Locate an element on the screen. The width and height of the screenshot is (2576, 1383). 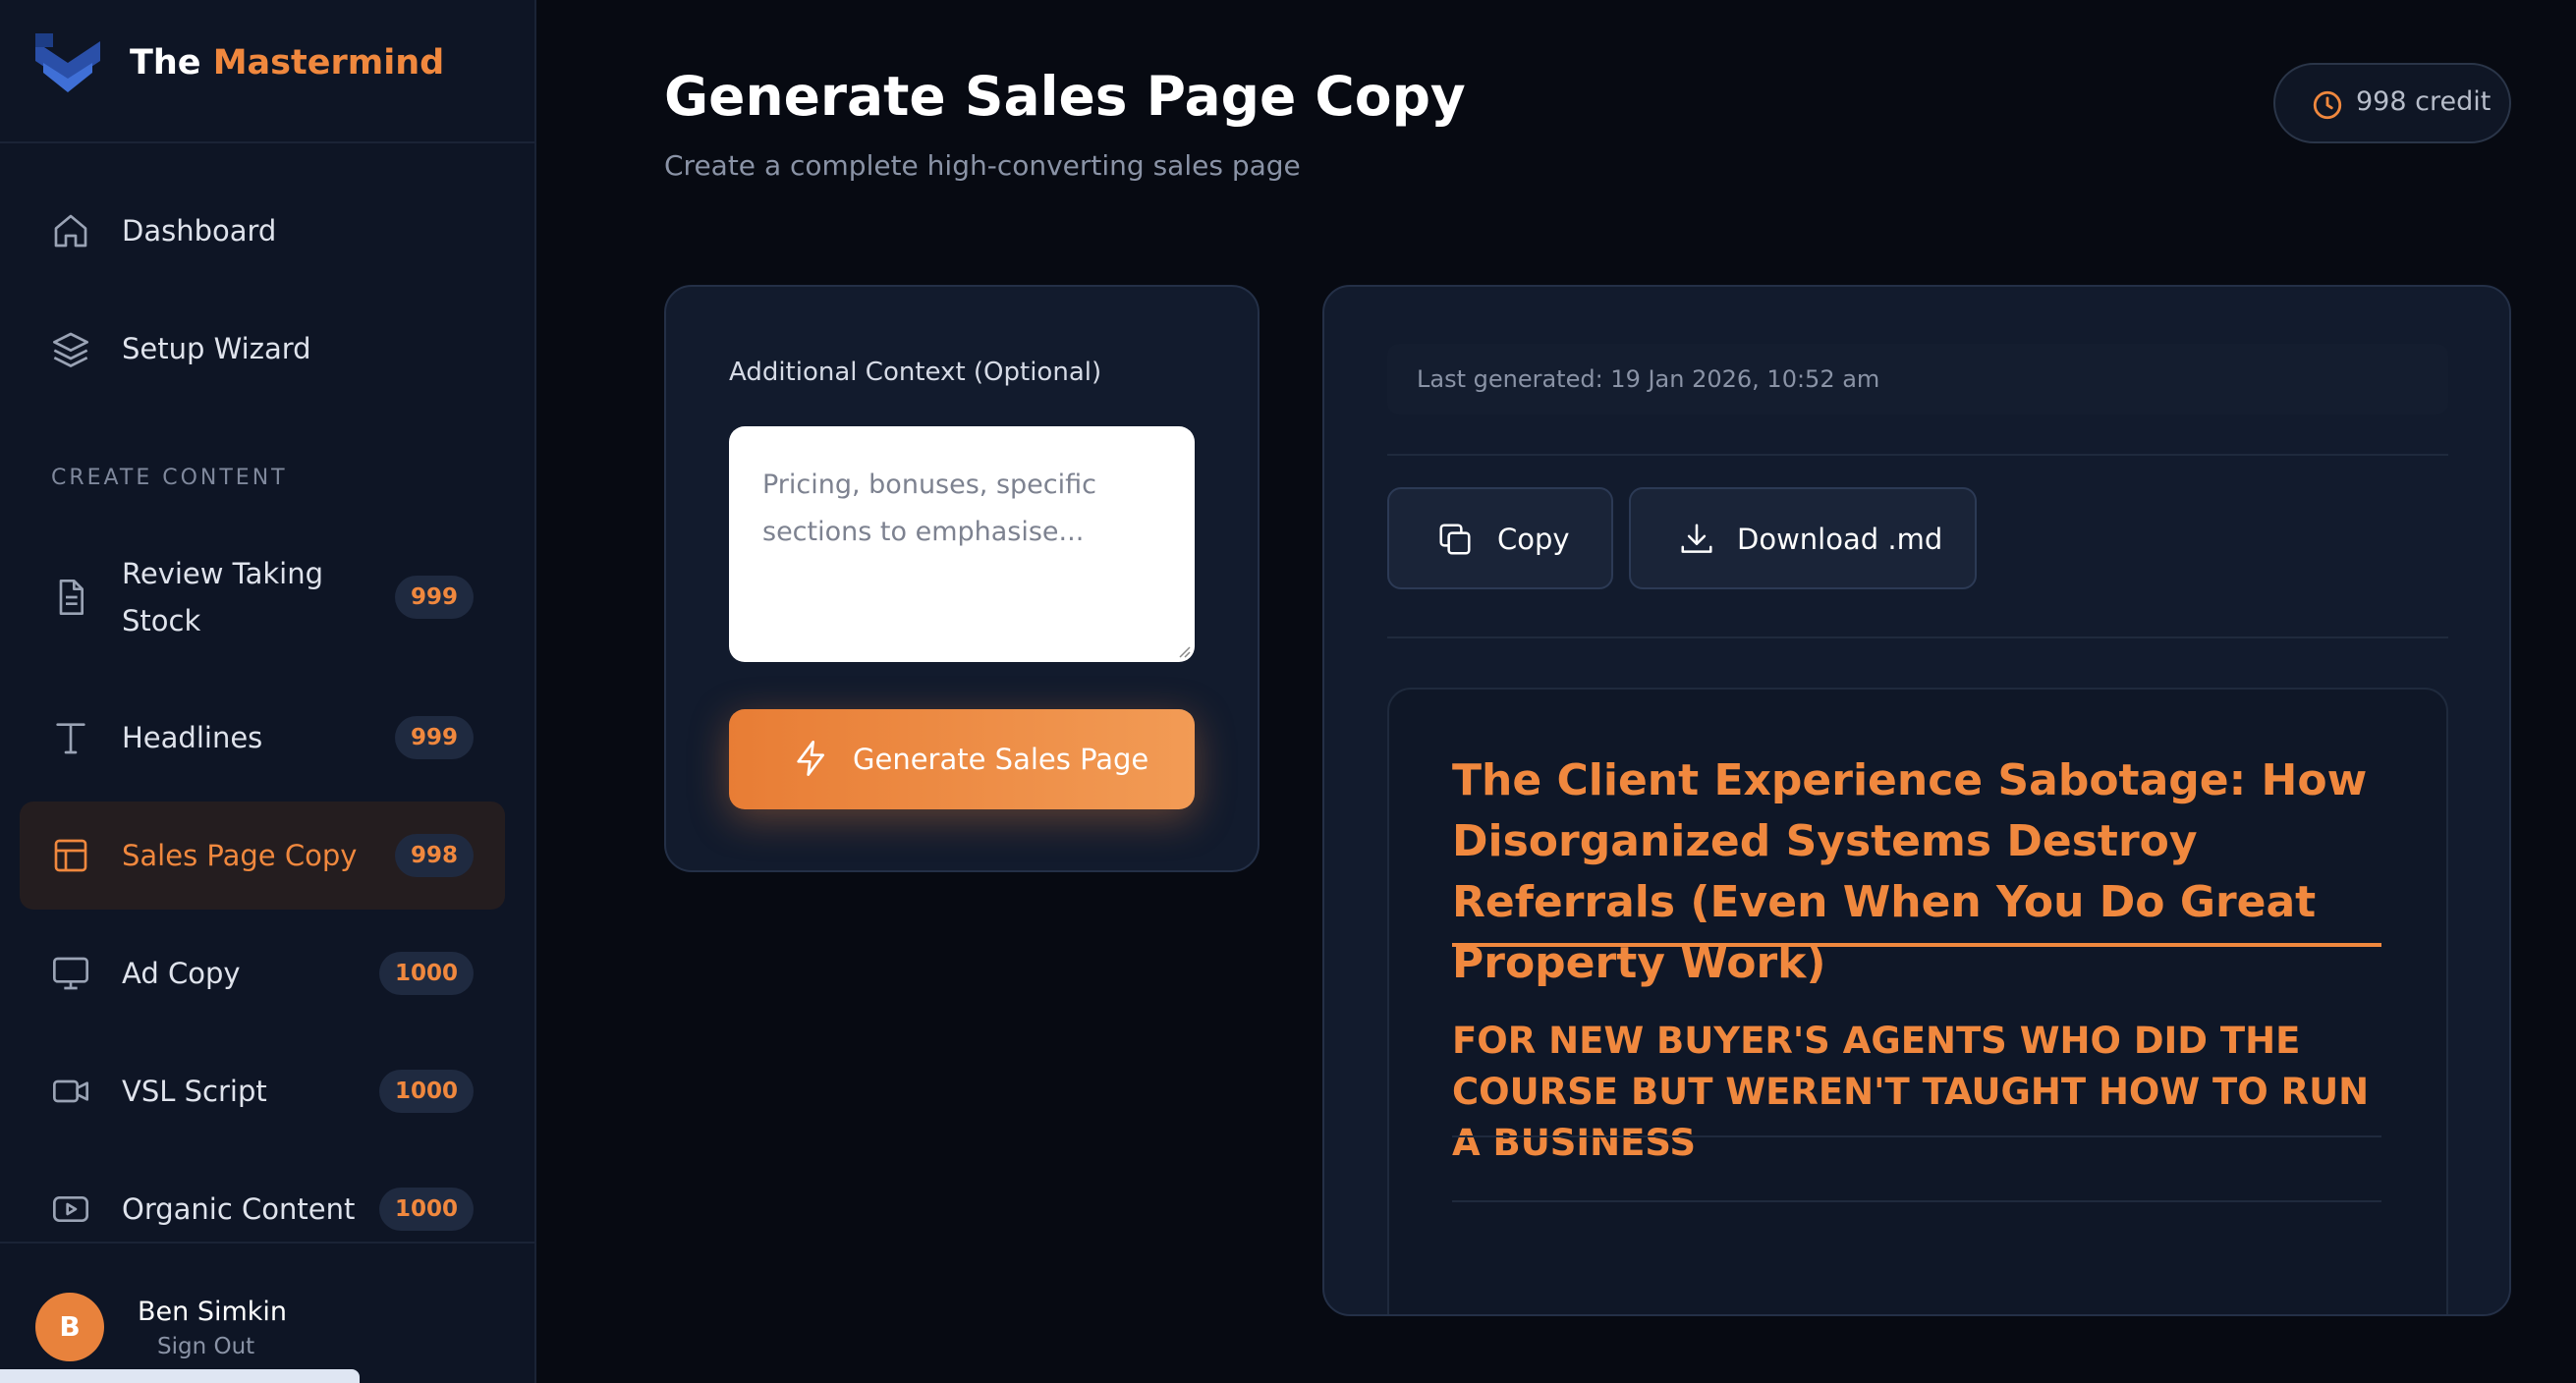
sidebar-item-vsl-script: VSL Script 1000 is located at coordinates (262, 1091).